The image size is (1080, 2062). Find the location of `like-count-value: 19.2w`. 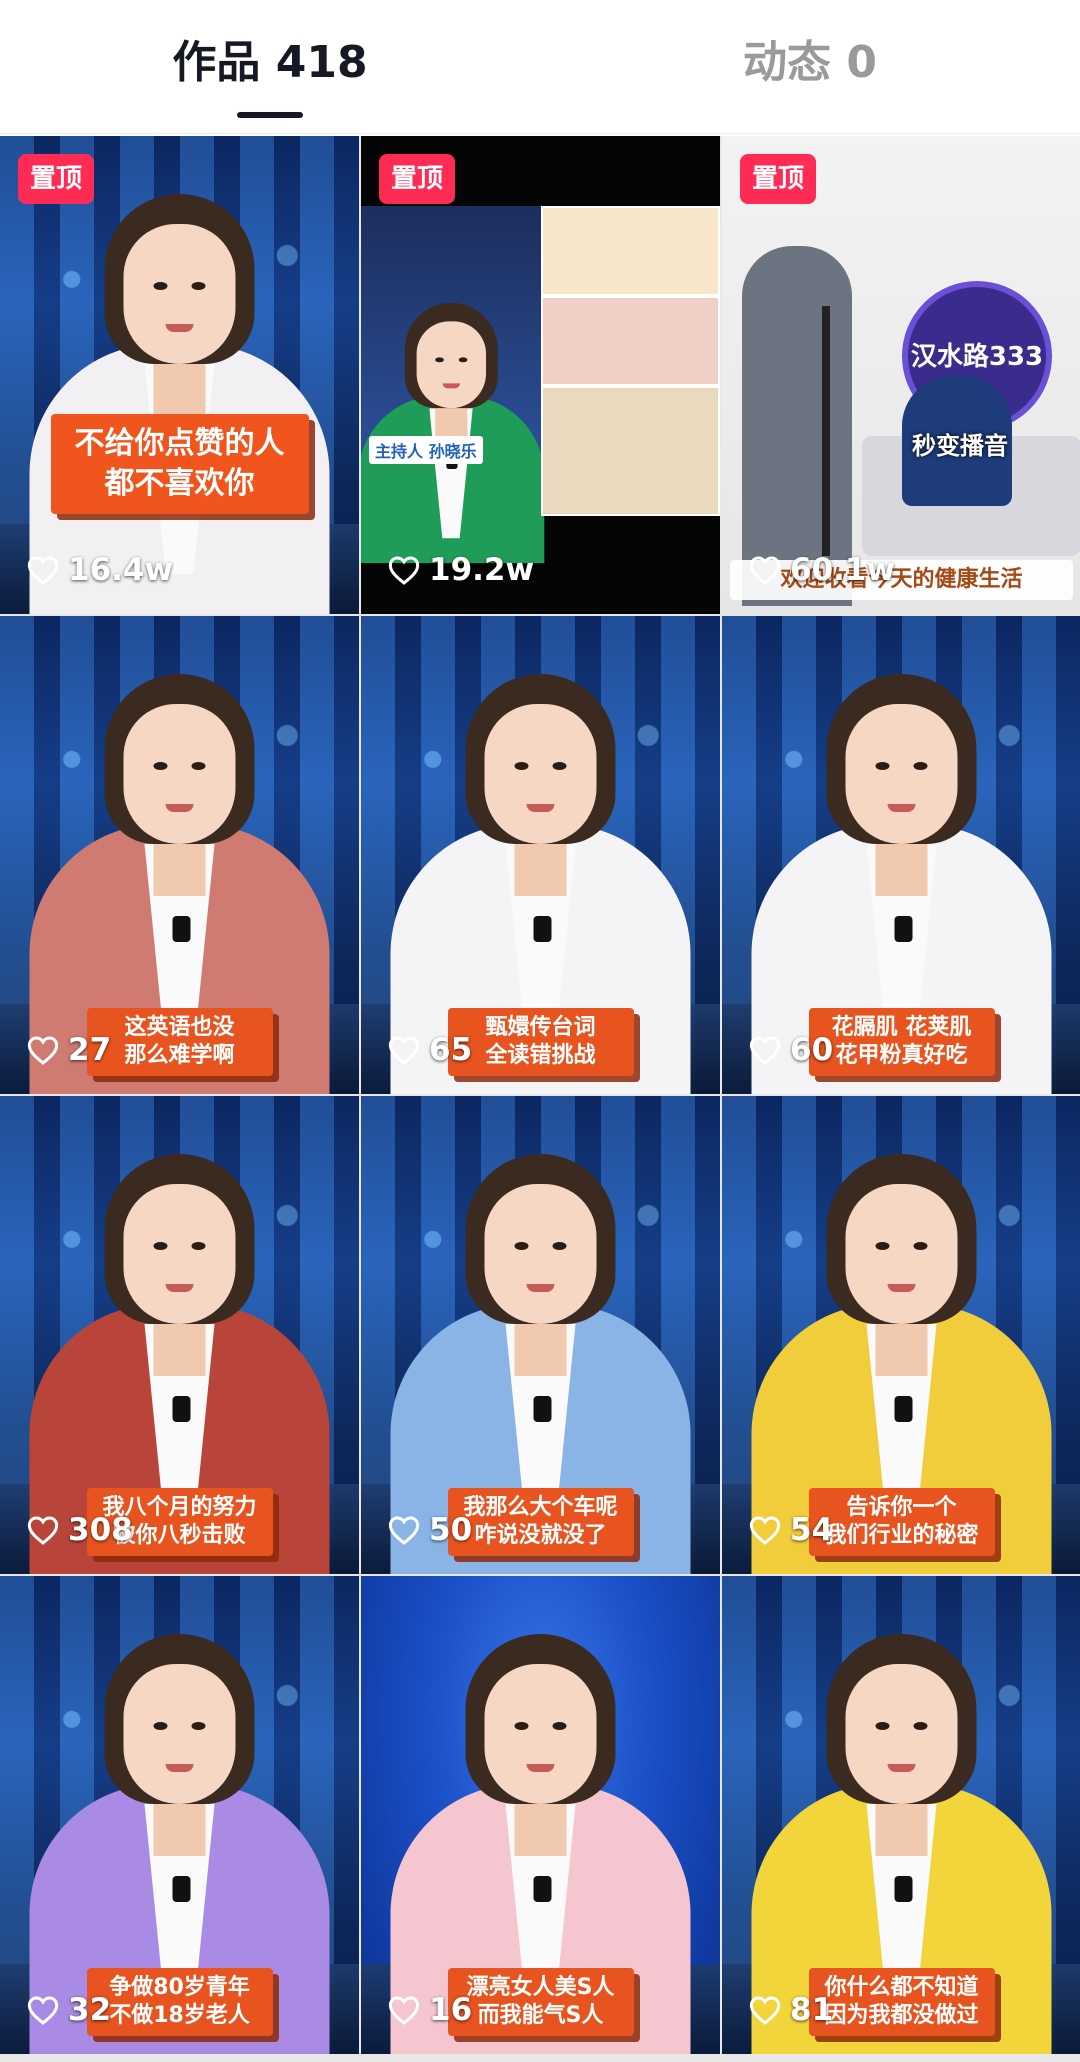

like-count-value: 19.2w is located at coordinates (482, 570).